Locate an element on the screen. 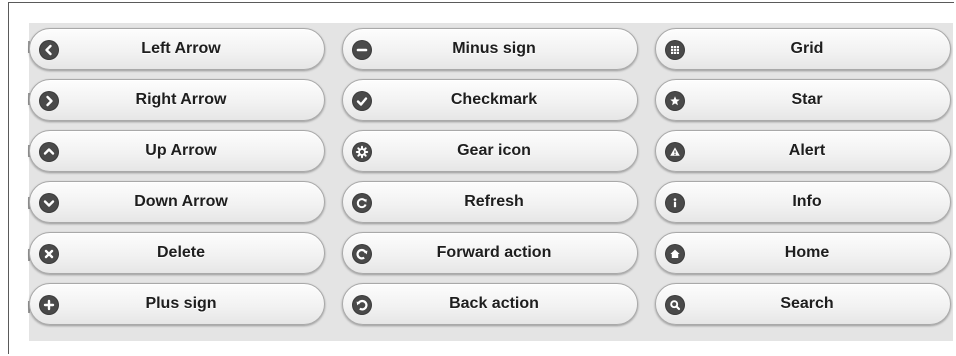 The image size is (956, 356). right-arrow-button: Right Arrow is located at coordinates (177, 100).